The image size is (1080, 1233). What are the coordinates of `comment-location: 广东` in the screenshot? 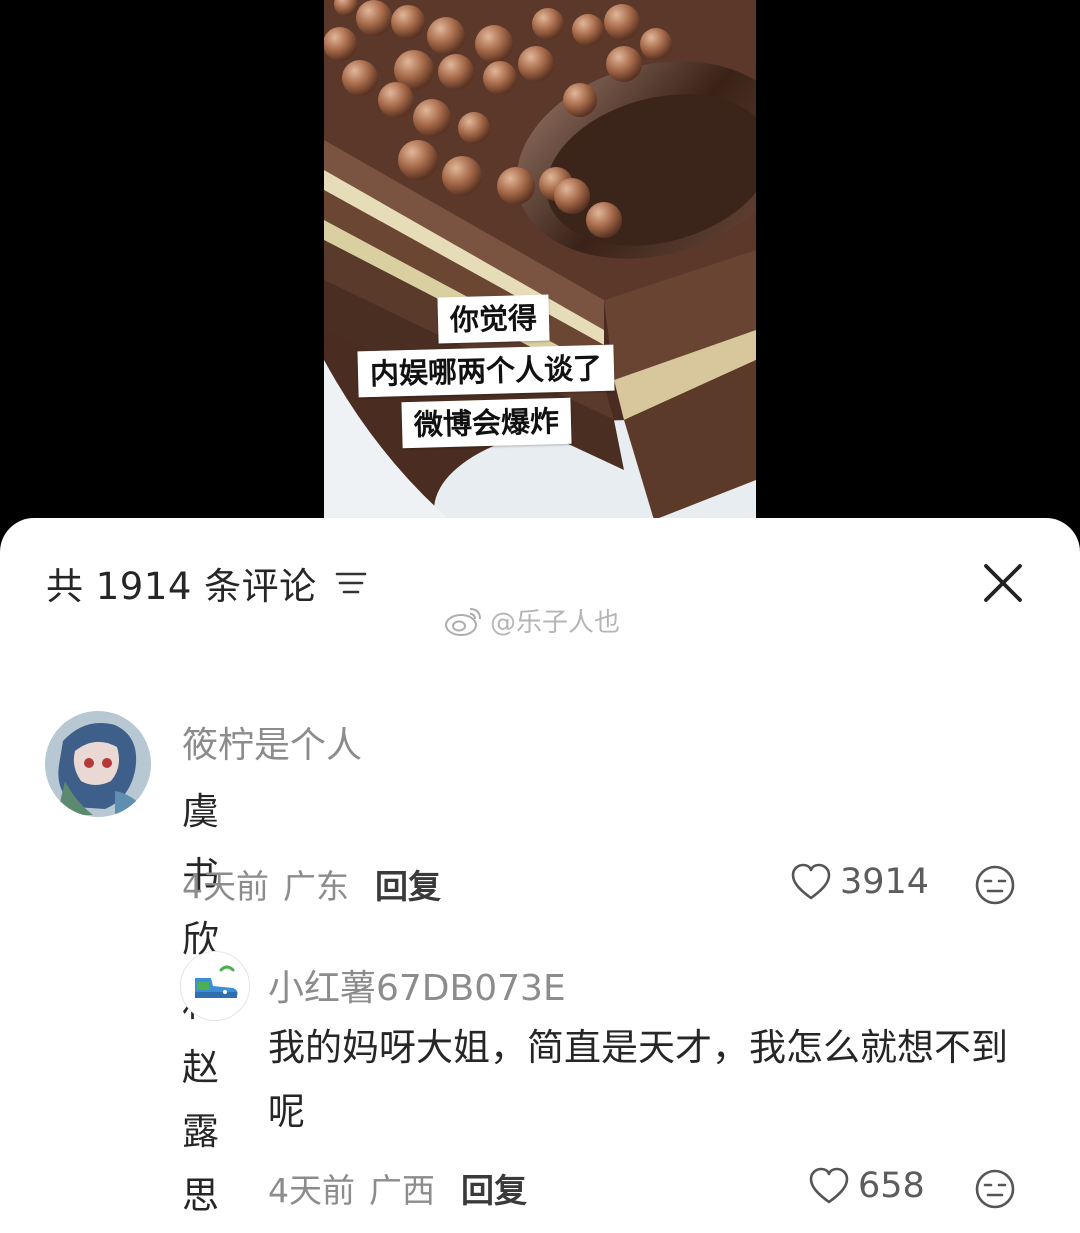 It's located at (316, 886).